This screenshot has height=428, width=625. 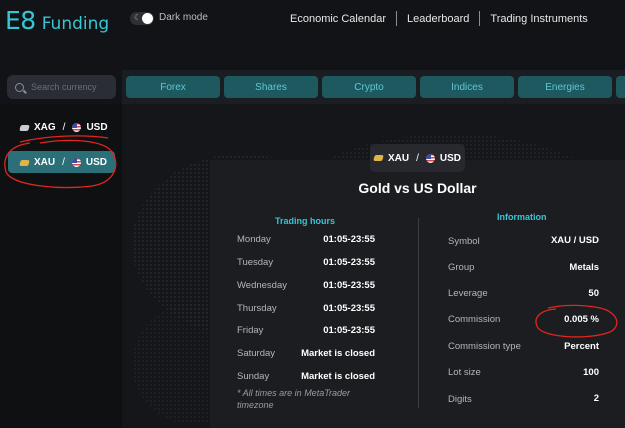 I want to click on info-key: Commission, so click(x=474, y=319).